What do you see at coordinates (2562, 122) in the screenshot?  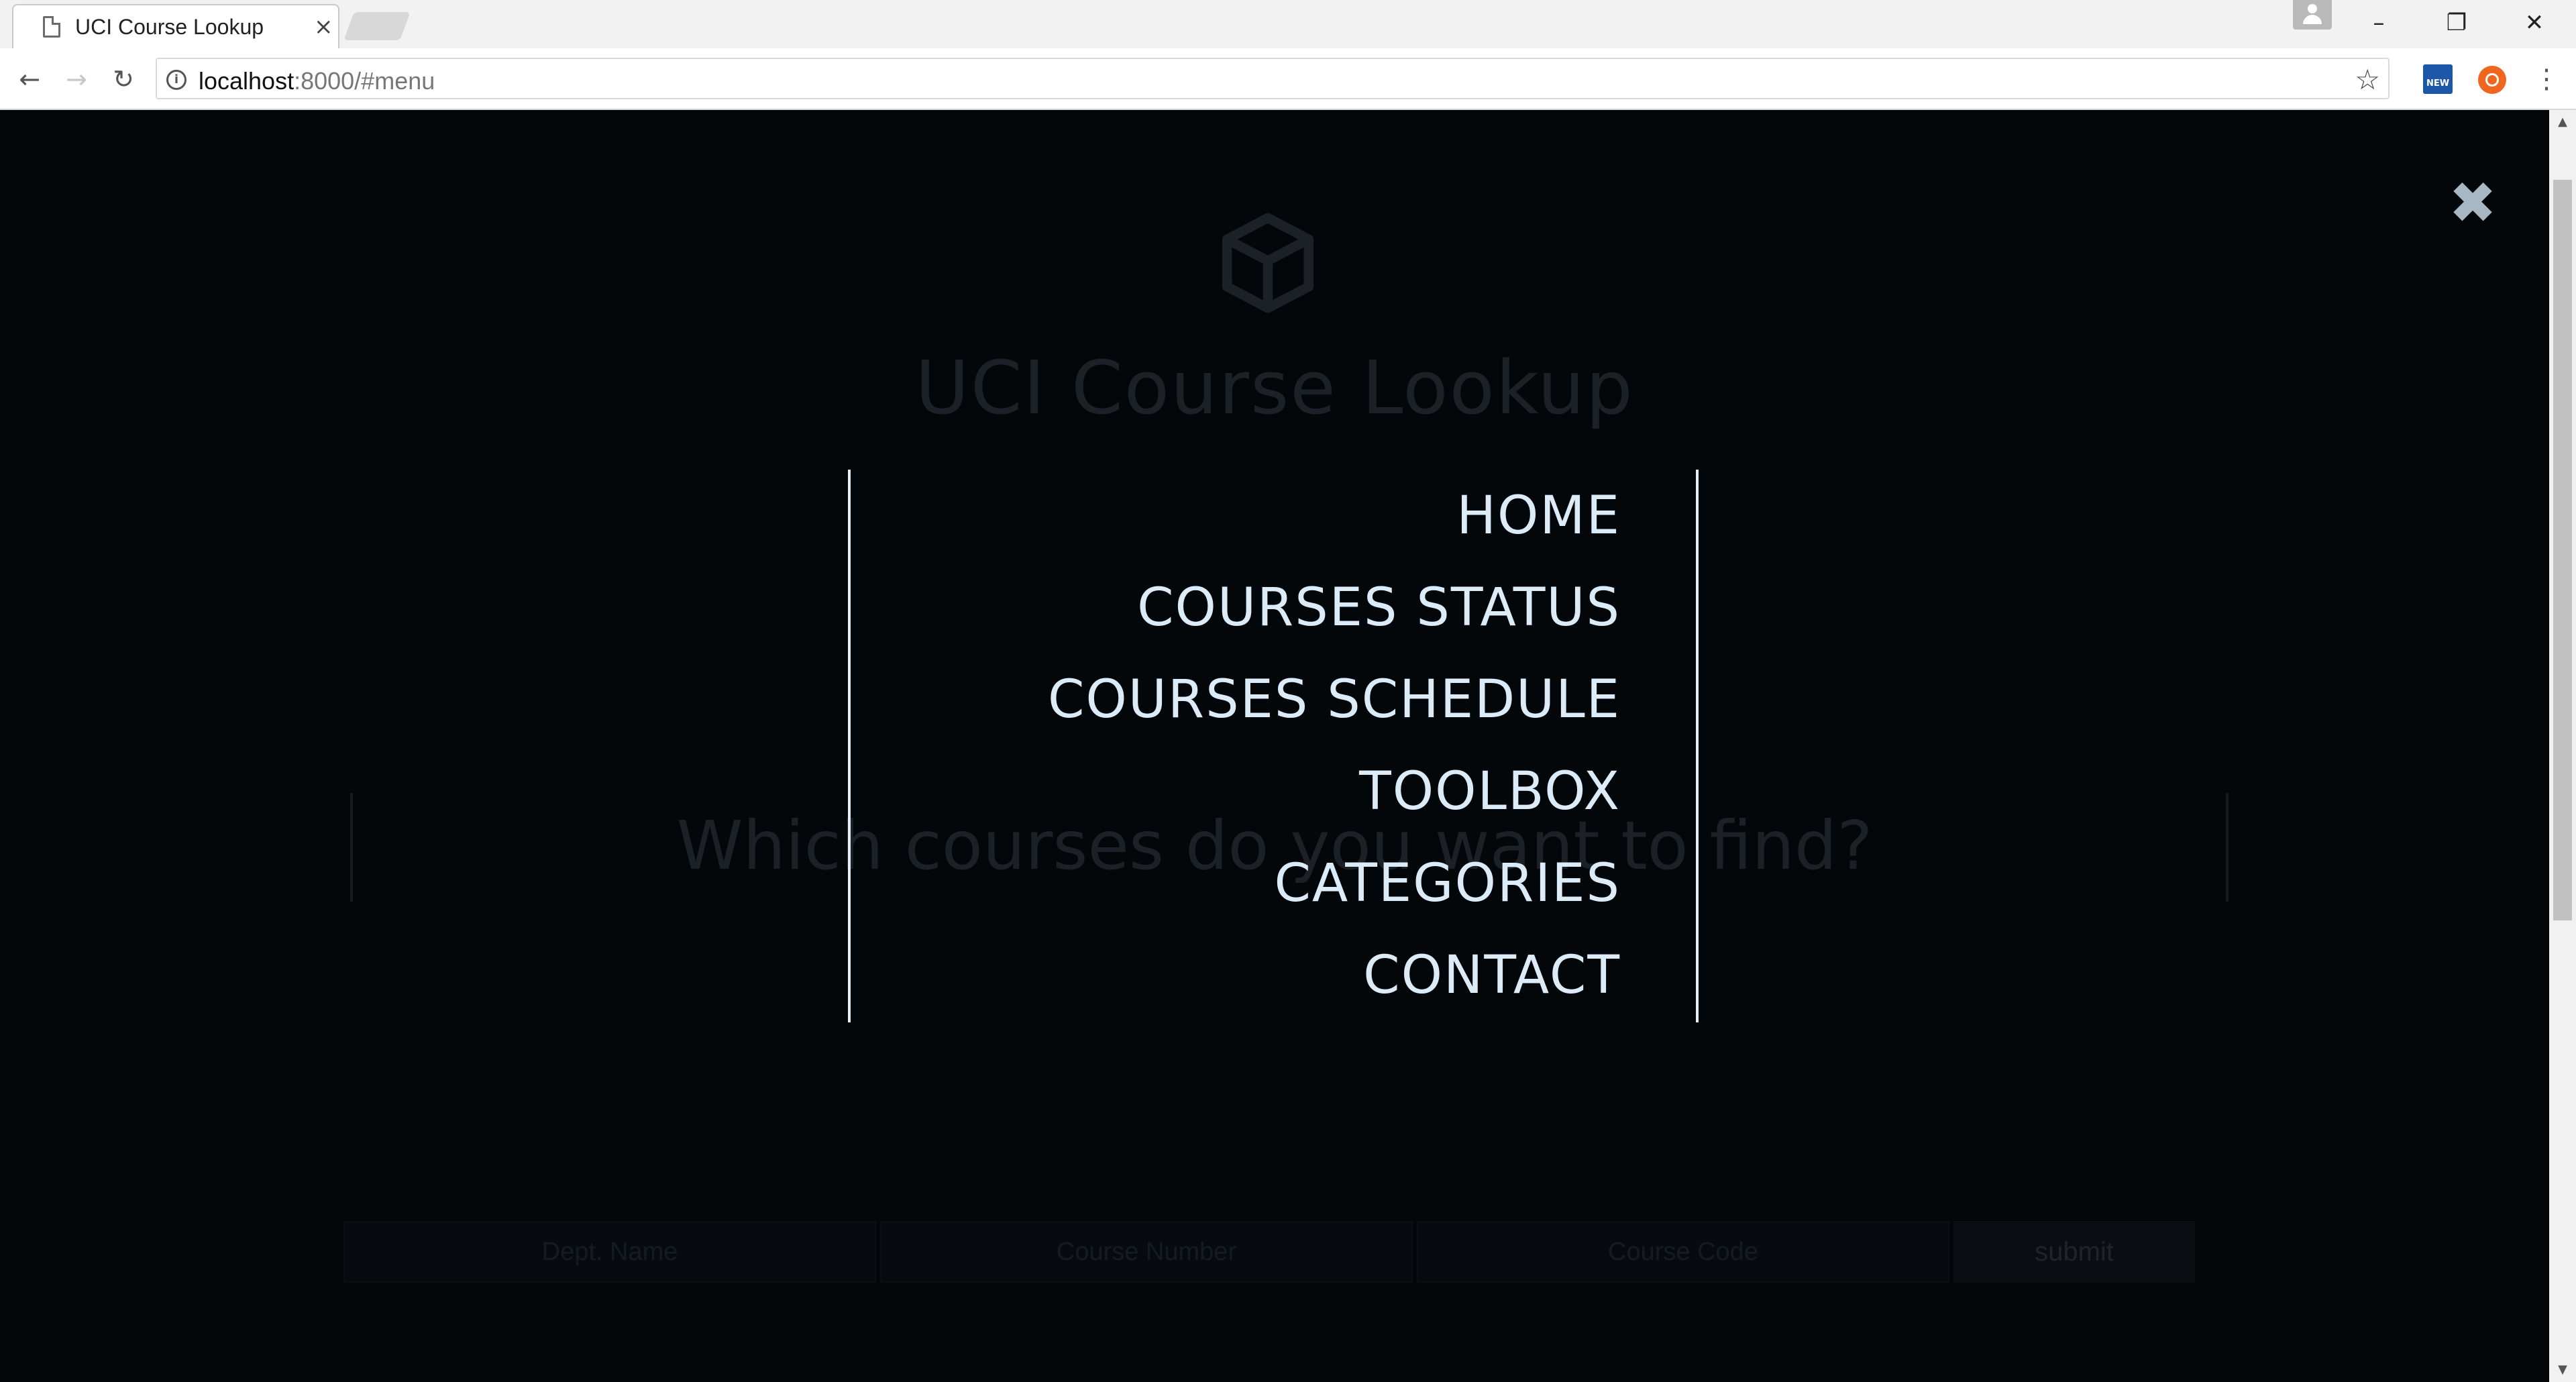 I see `scroll-up-arrow-icon: ▲` at bounding box center [2562, 122].